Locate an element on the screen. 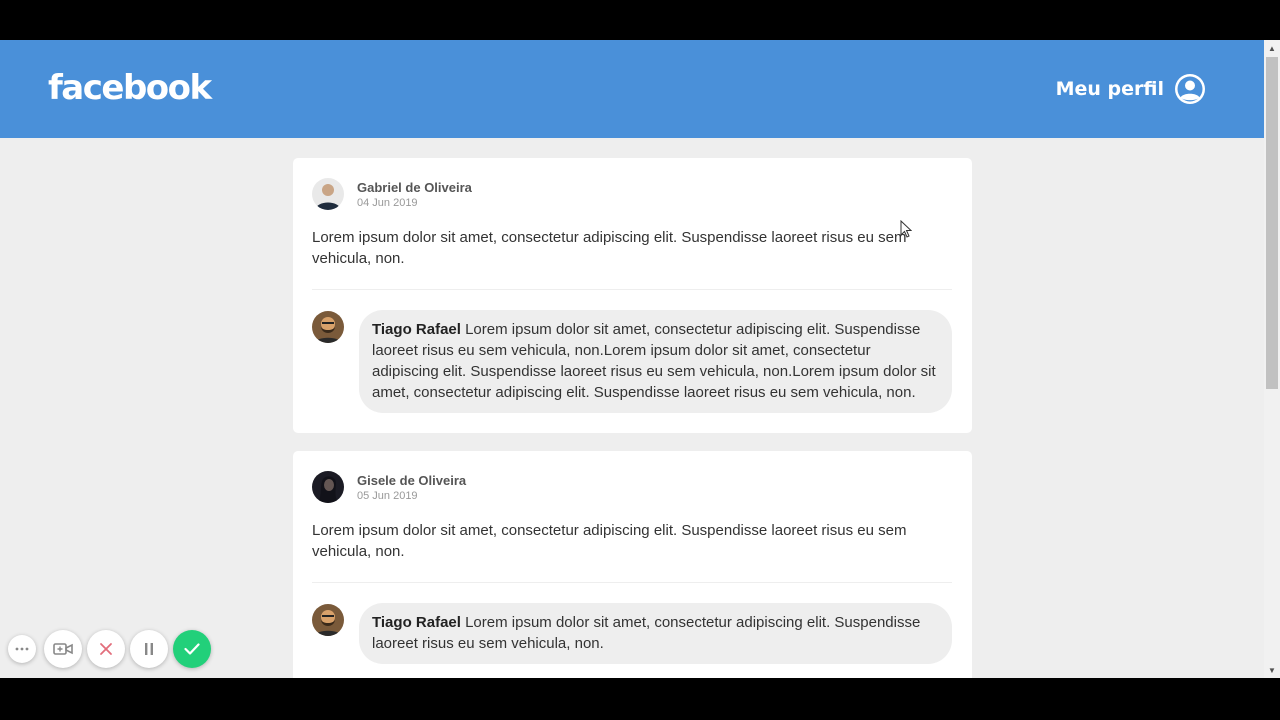 The height and width of the screenshot is (720, 1280). camera-toggle-icon is located at coordinates (63, 649).